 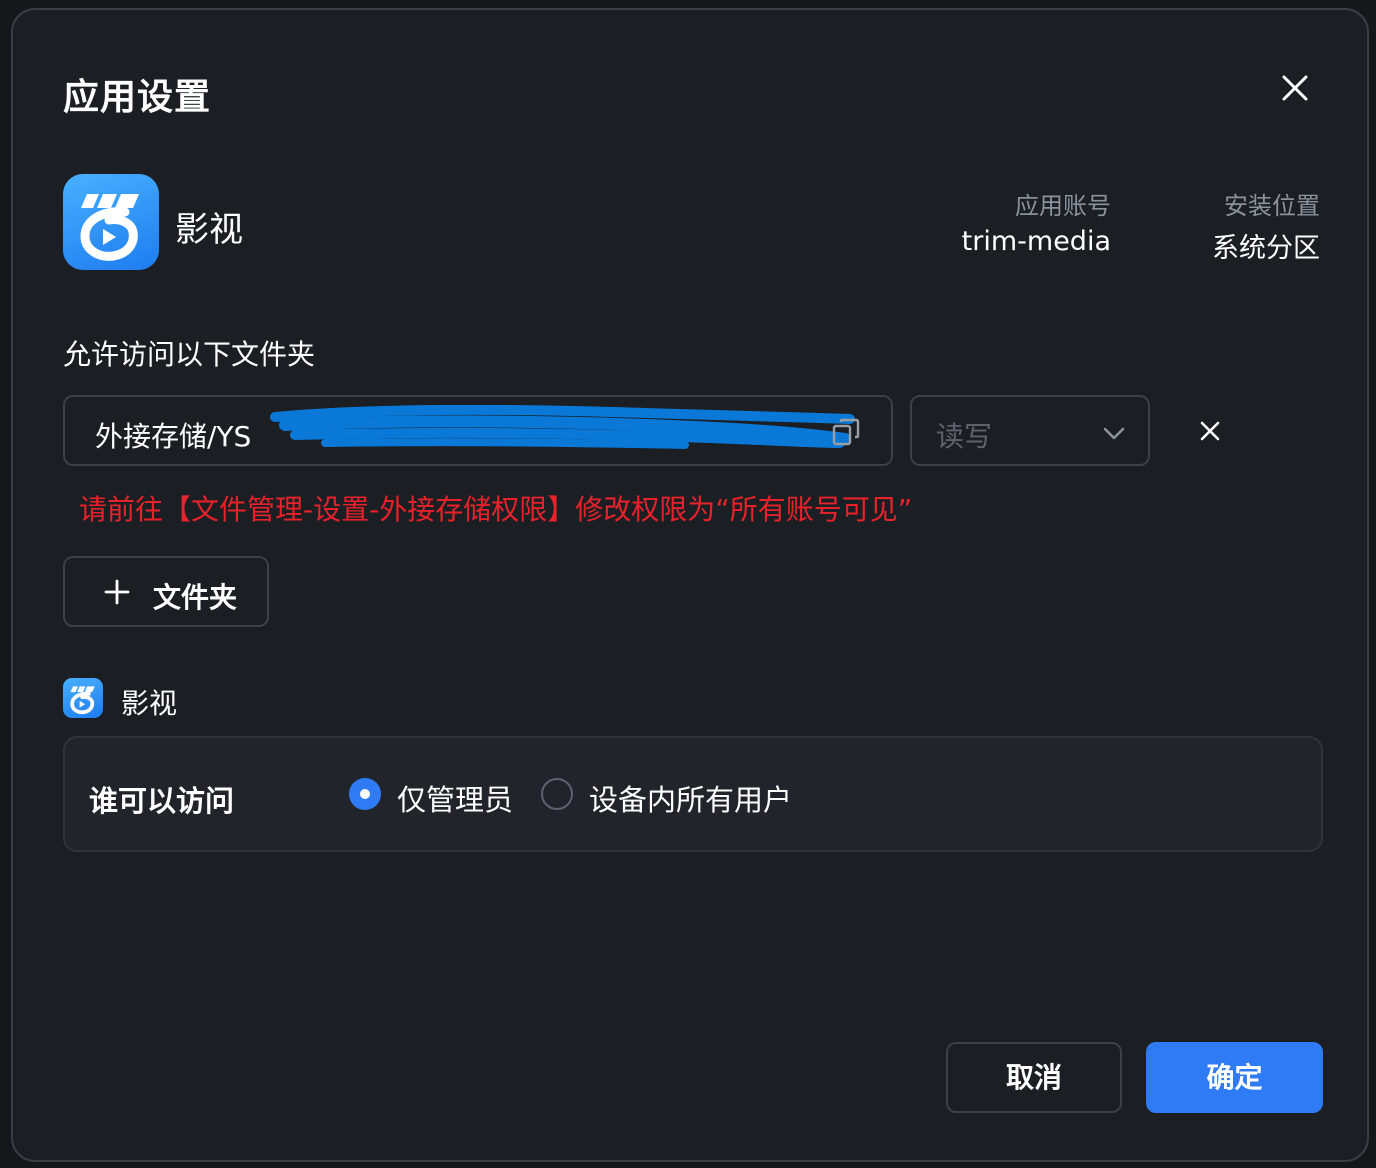 What do you see at coordinates (1036, 241) in the screenshot?
I see `account-value: trim-media` at bounding box center [1036, 241].